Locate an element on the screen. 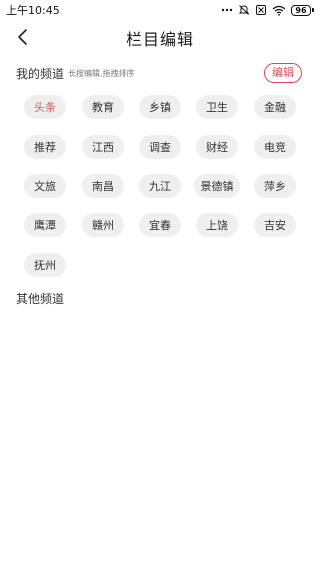 The height and width of the screenshot is (568, 320). channel-chip: 宜春 is located at coordinates (160, 225).